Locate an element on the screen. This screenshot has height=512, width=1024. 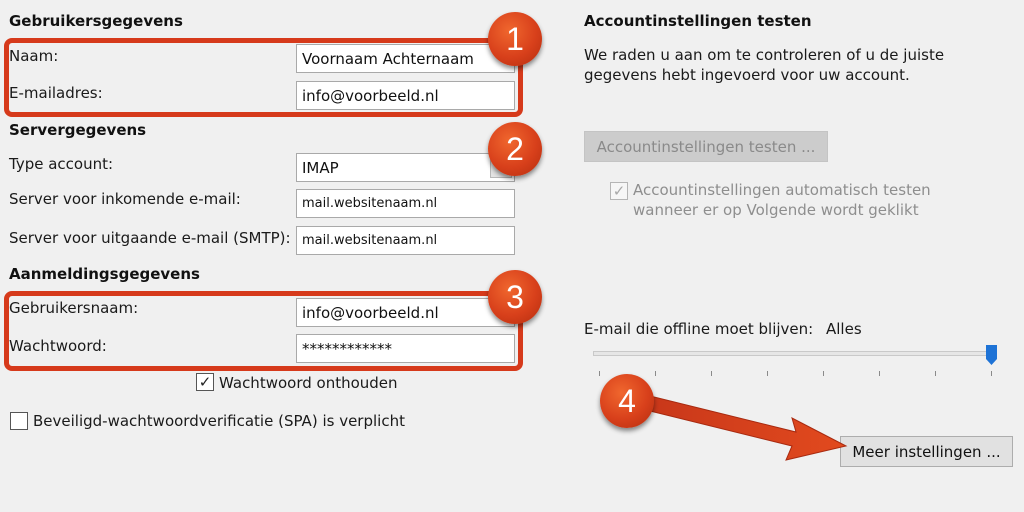
slider-track is located at coordinates (795, 353).